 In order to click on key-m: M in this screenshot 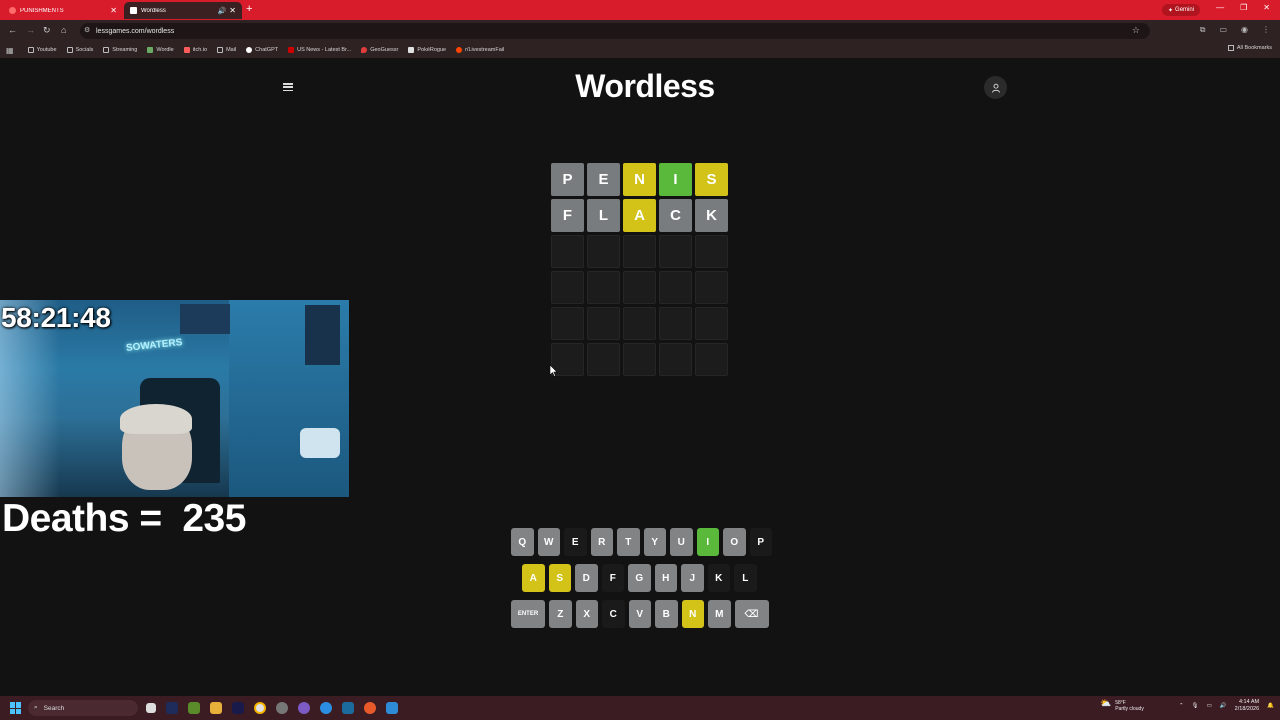, I will do `click(719, 614)`.